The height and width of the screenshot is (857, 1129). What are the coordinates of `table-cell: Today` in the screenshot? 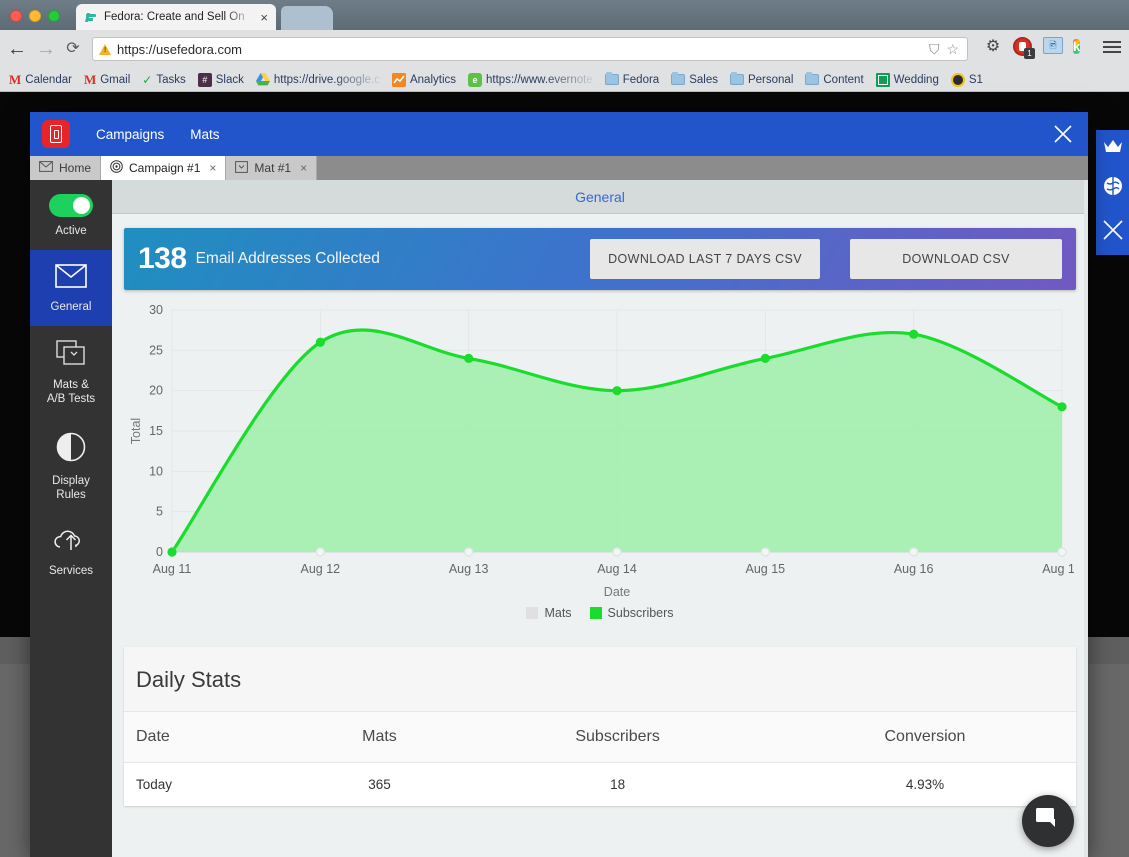 It's located at (154, 784).